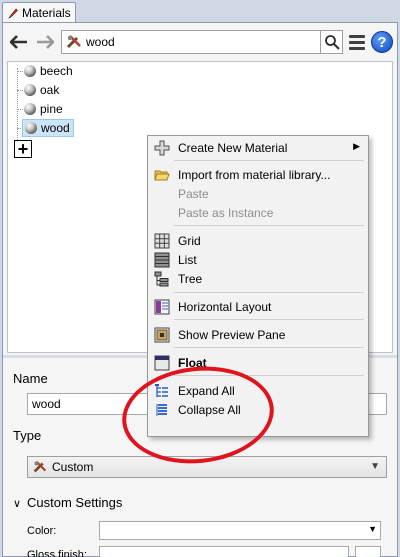 Image resolution: width=400 pixels, height=557 pixels. I want to click on custom-settings-label: Custom Settings, so click(75, 502).